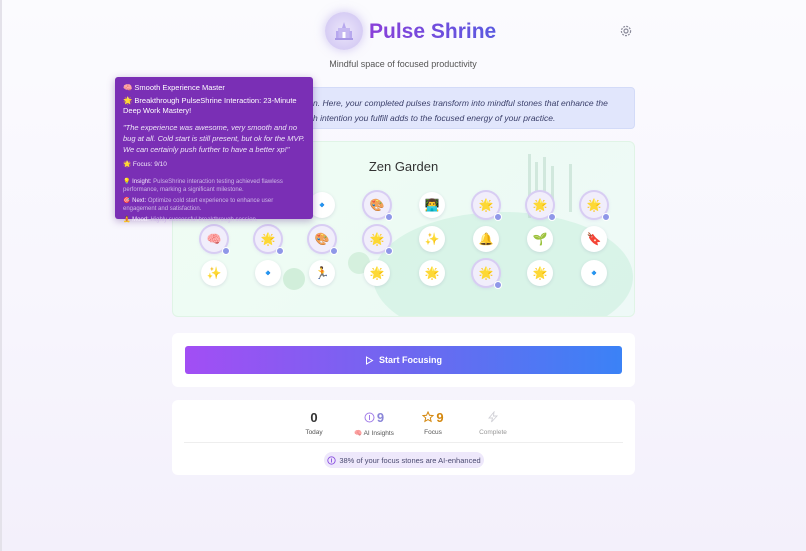  Describe the element at coordinates (136, 220) in the screenshot. I see `mood-label: 🧘 Mood:` at that location.